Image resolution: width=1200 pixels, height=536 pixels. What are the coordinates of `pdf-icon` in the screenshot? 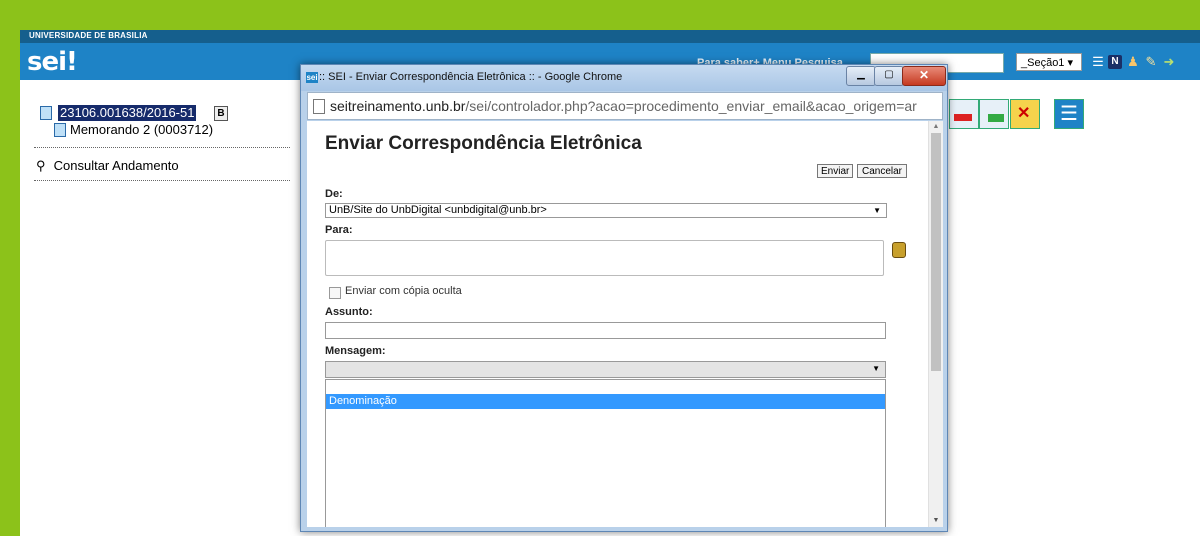 It's located at (964, 114).